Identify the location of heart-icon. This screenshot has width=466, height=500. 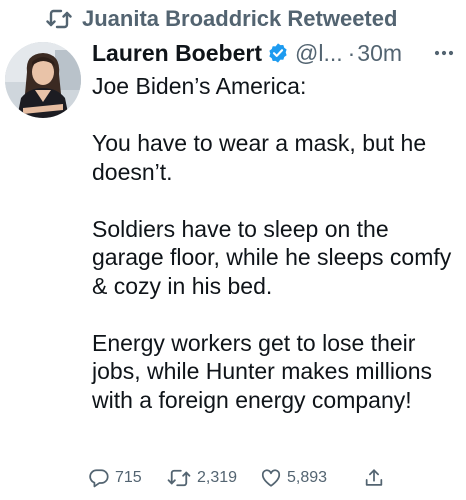
(271, 478).